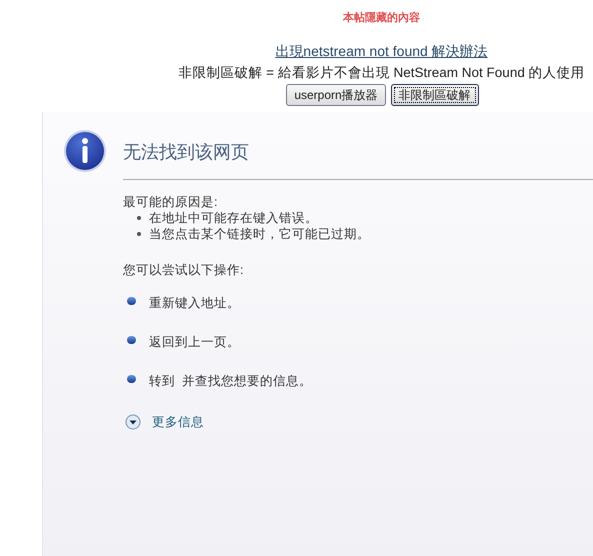  Describe the element at coordinates (259, 234) in the screenshot. I see `cause-text: 当您点击某个链接时，它可能已过期。` at that location.